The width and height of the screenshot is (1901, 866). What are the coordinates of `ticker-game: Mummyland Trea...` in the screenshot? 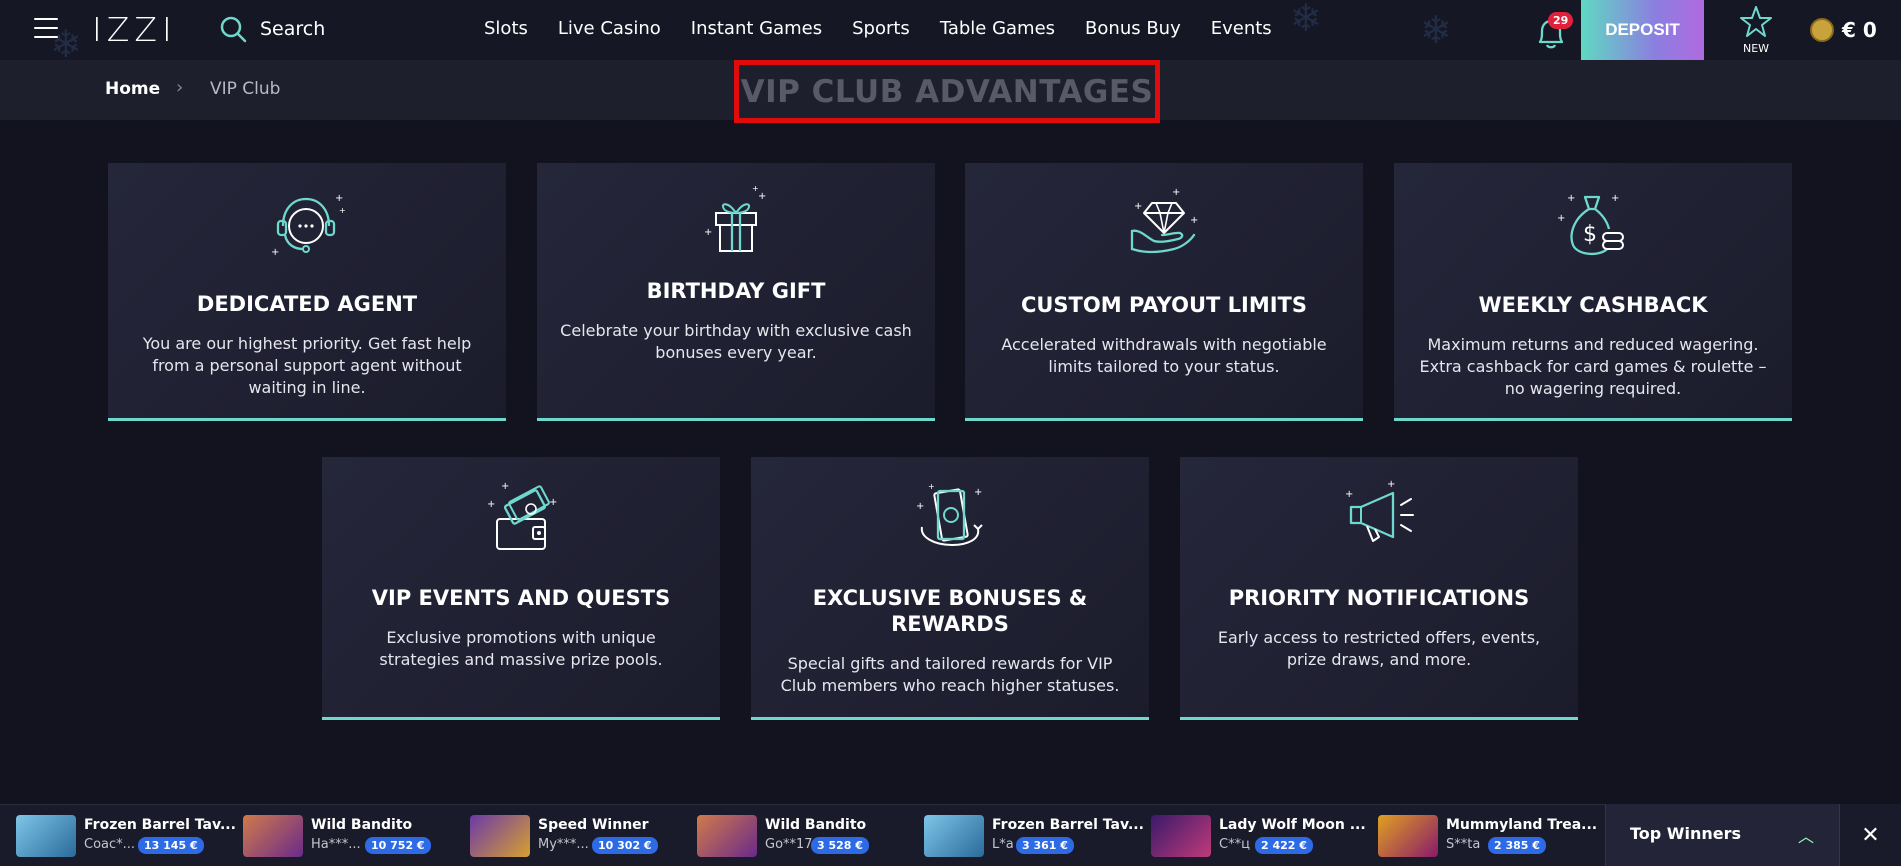 It's located at (1522, 825).